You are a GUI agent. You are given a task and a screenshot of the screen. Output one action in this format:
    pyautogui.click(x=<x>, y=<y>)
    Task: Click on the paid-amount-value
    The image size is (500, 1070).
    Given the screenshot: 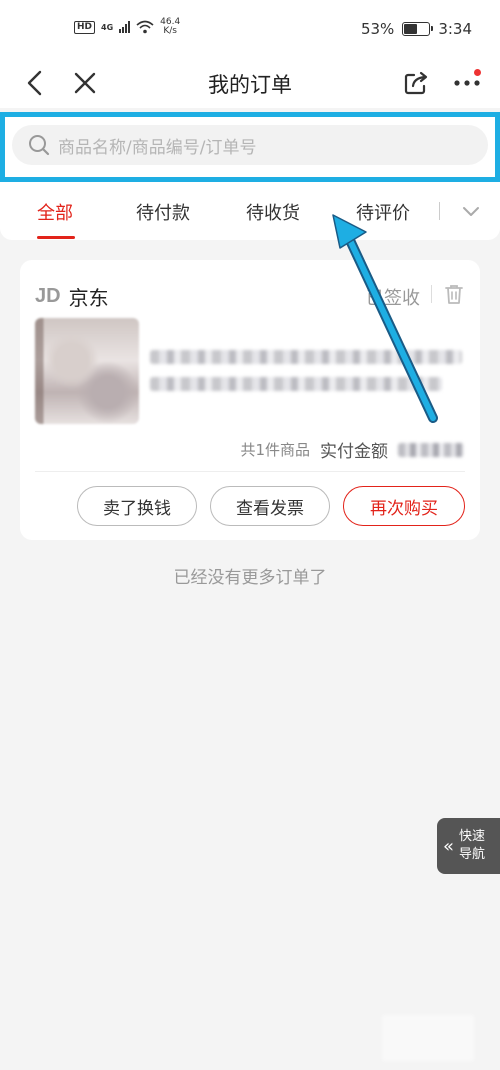 What is the action you would take?
    pyautogui.click(x=431, y=449)
    